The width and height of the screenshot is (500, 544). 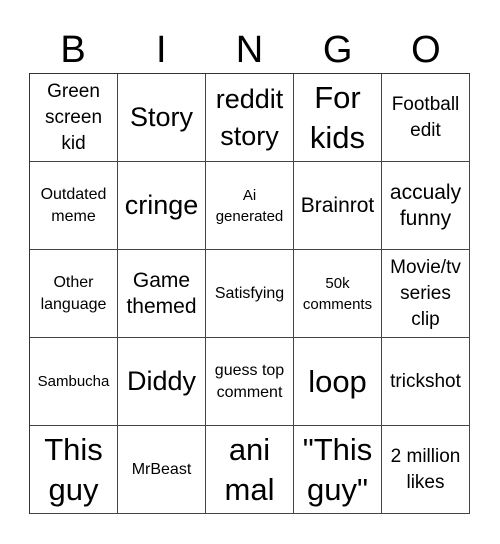 I want to click on cell-text: reddit story, so click(x=249, y=117).